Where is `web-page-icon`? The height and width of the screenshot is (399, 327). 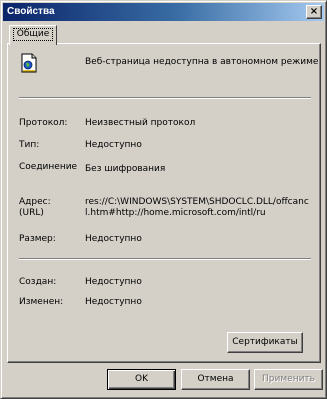 web-page-icon is located at coordinates (29, 63).